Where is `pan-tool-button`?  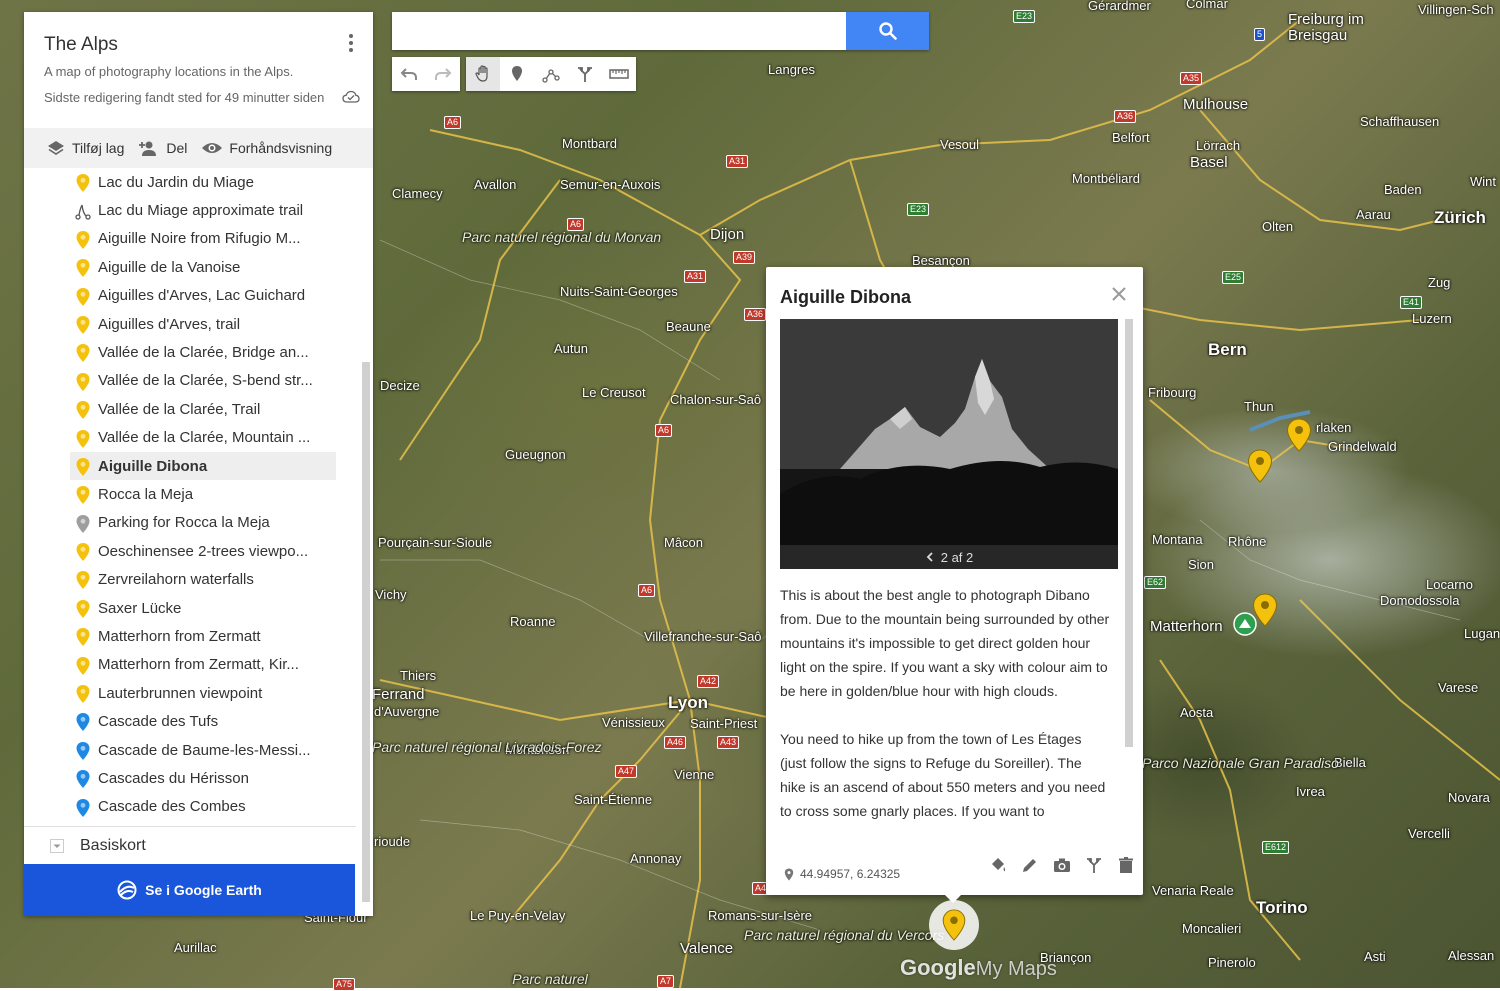
pan-tool-button is located at coordinates (483, 74).